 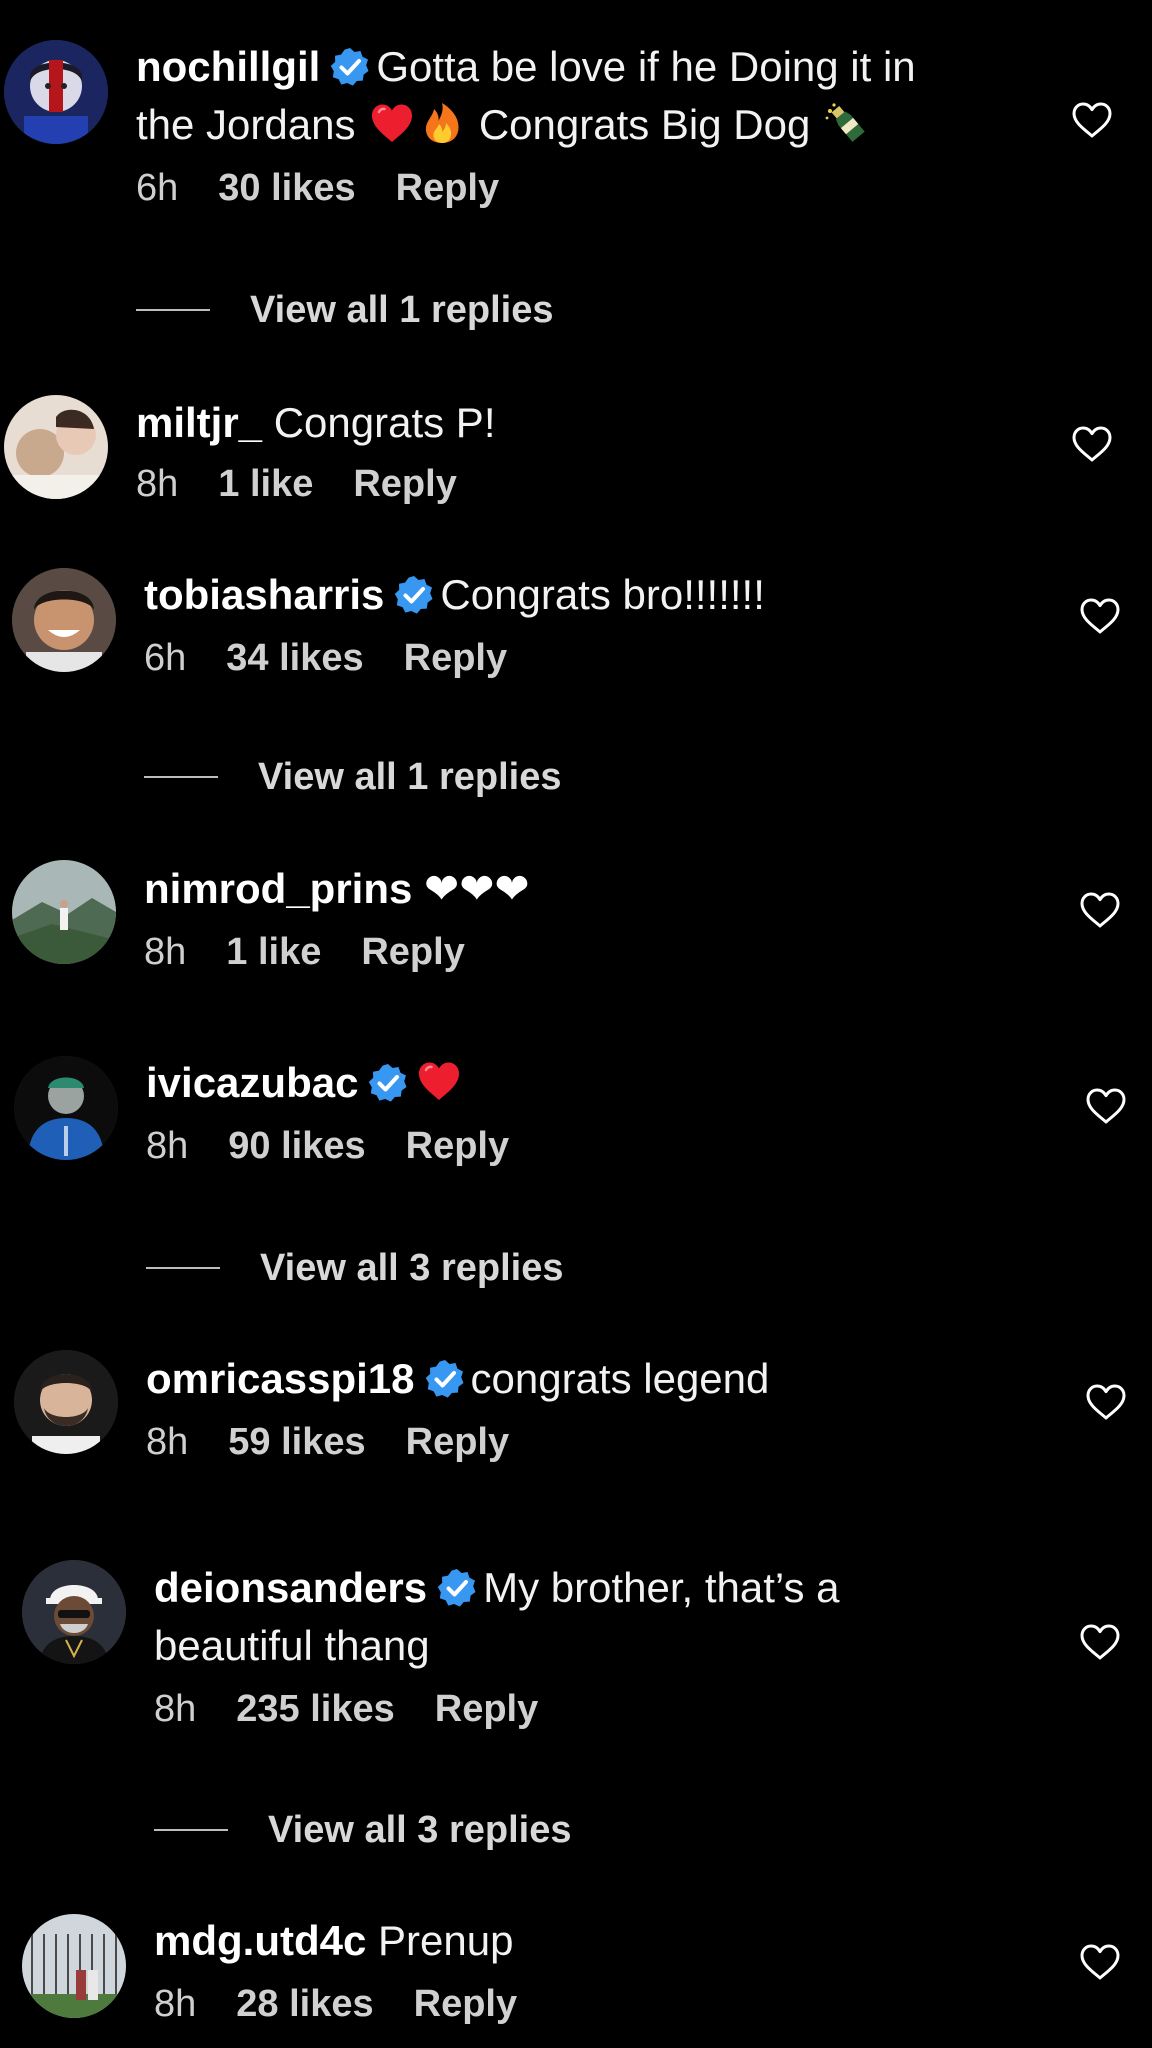 I want to click on comment-meta: 8h 59 likes Reply, so click(x=576, y=1442).